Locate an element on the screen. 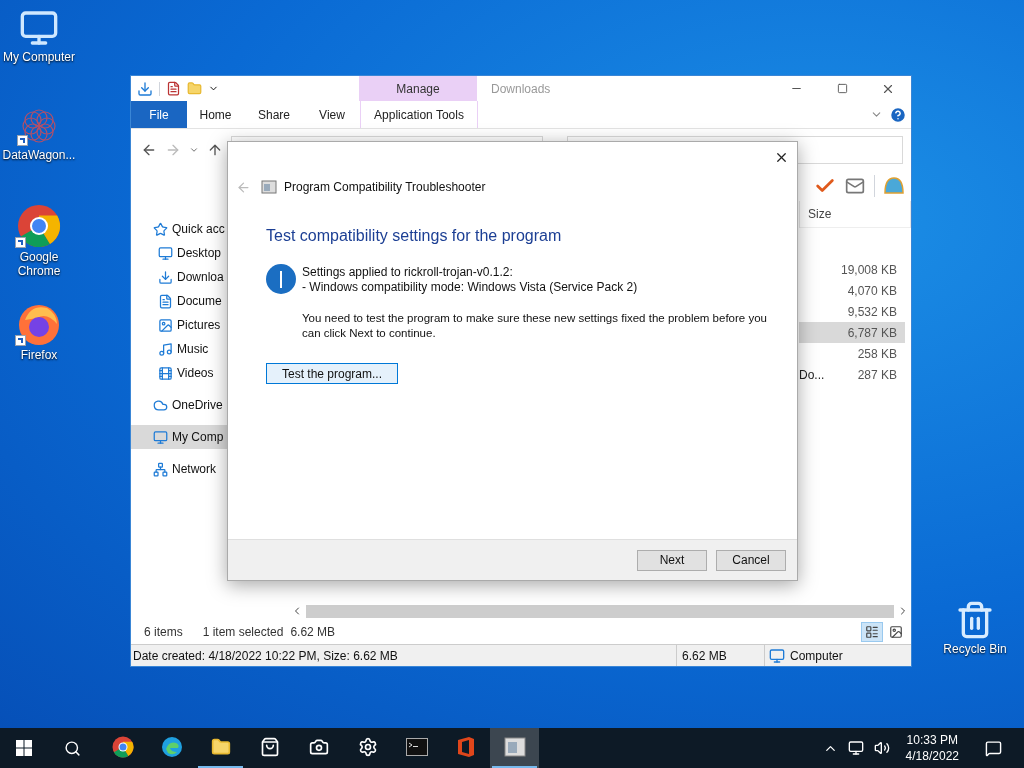 Image resolution: width=1024 pixels, height=768 pixels. ribbon-tab: Home is located at coordinates (215, 114).